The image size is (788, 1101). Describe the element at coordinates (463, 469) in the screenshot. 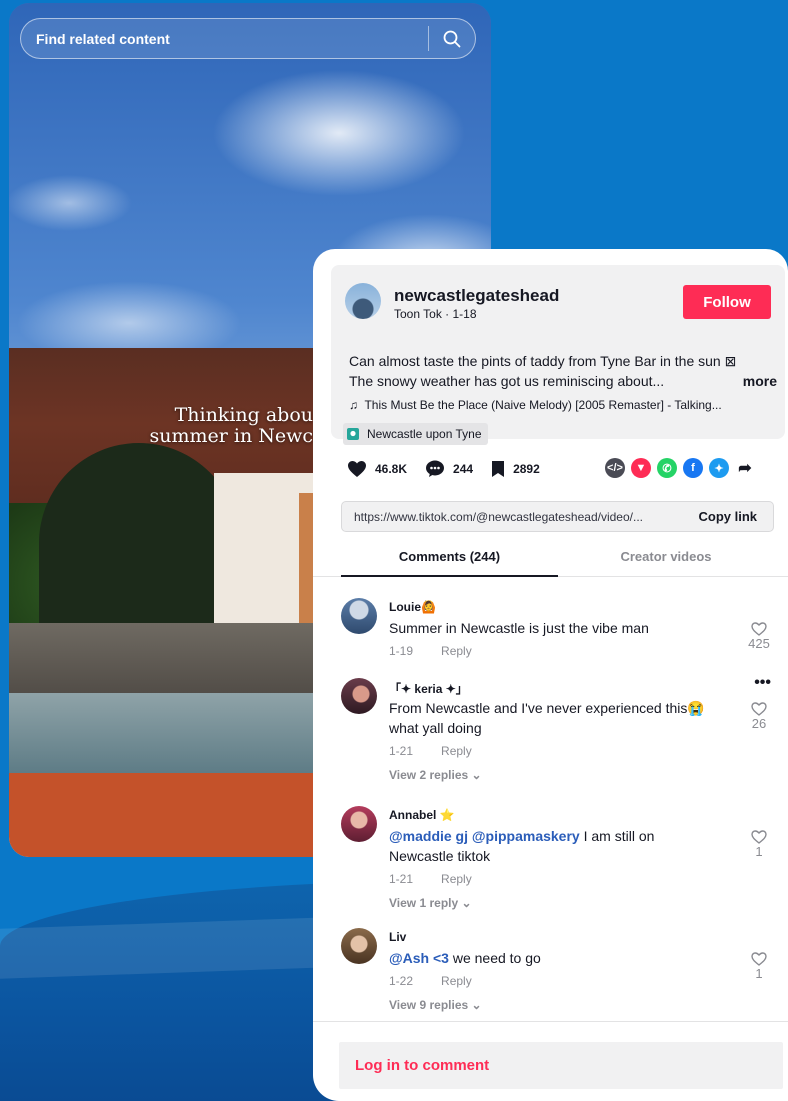

I see `comment-count: 244` at that location.